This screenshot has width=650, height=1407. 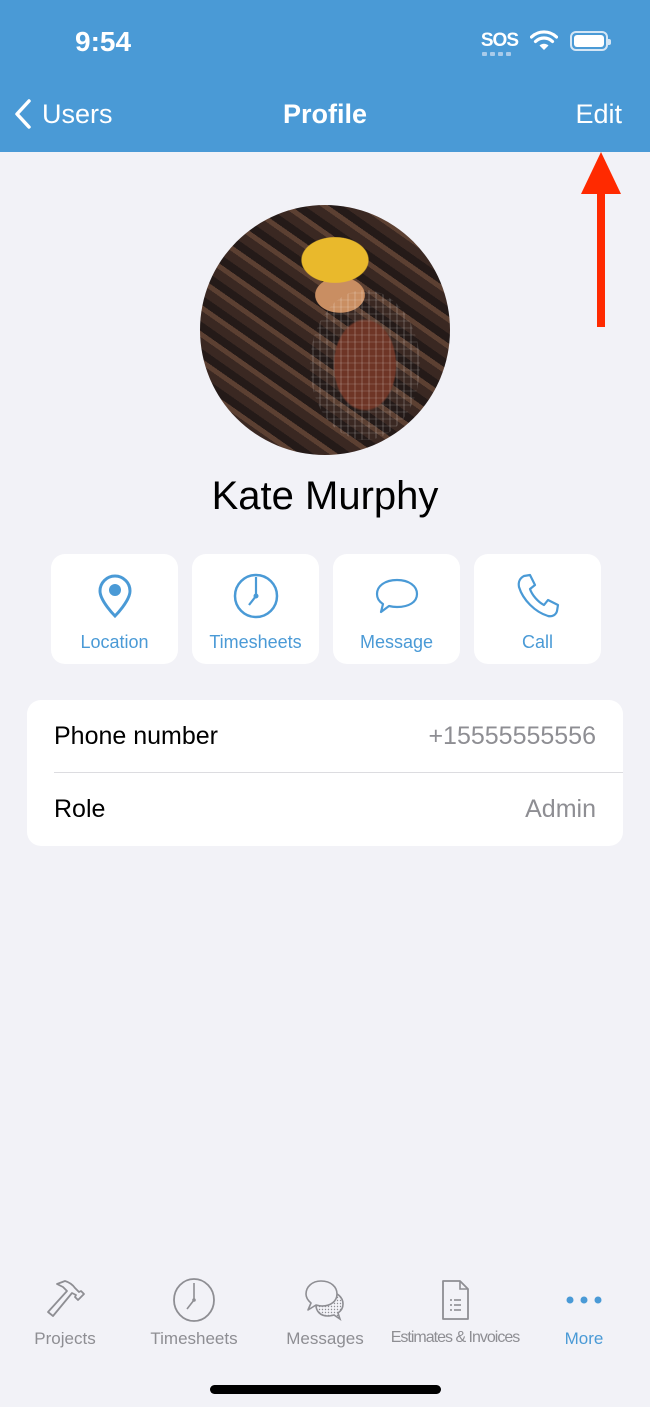 I want to click on tab-estimates-invoices: Estimates & Invoices, so click(x=455, y=1308).